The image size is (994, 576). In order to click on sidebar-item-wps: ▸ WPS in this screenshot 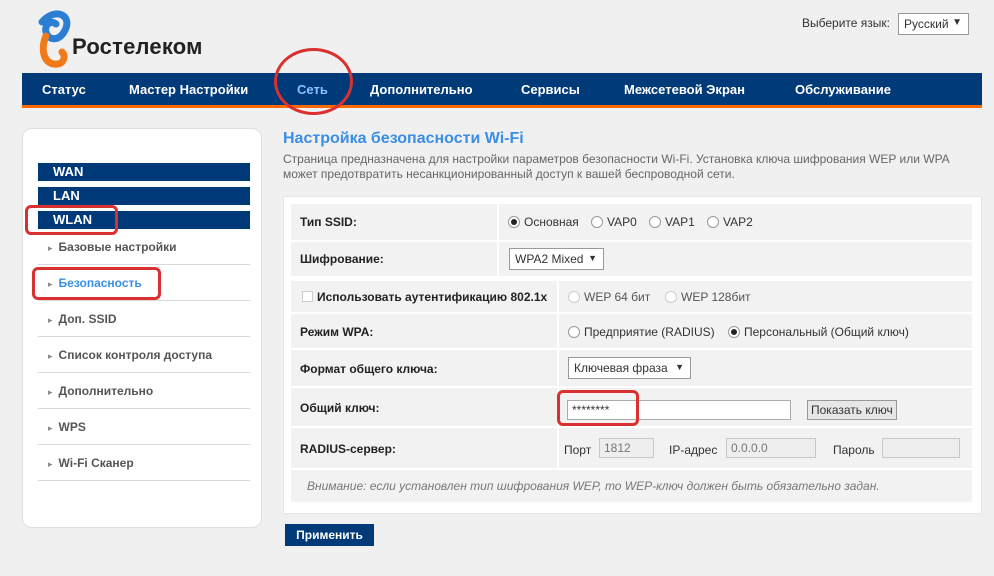, I will do `click(144, 427)`.